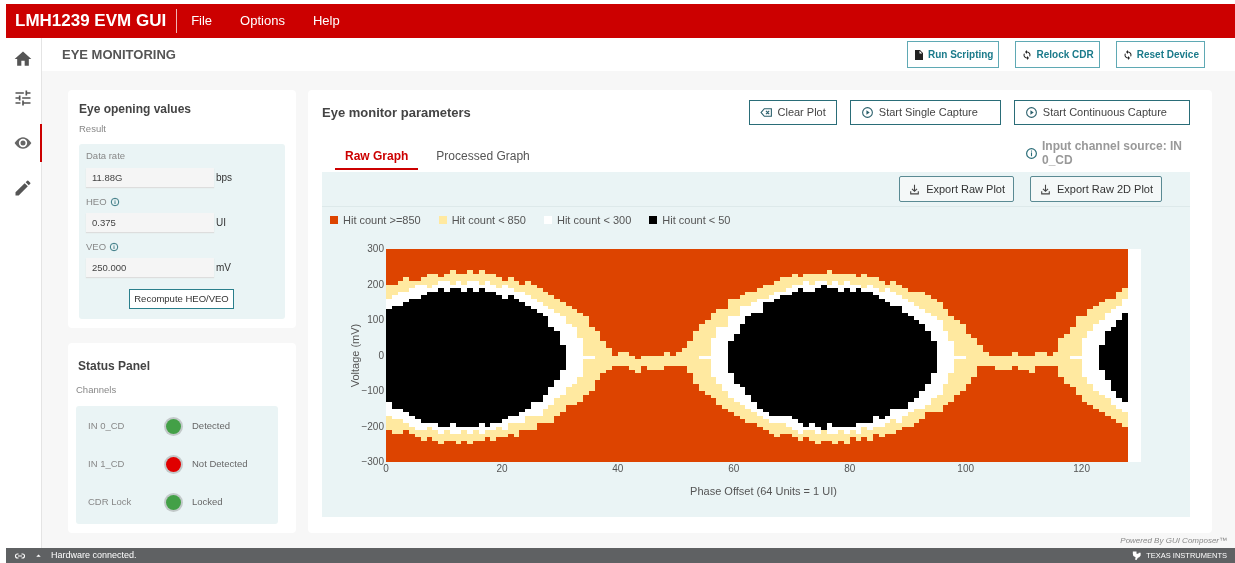  What do you see at coordinates (181, 299) in the screenshot?
I see `recompute-button: Recompute HEO/VEO` at bounding box center [181, 299].